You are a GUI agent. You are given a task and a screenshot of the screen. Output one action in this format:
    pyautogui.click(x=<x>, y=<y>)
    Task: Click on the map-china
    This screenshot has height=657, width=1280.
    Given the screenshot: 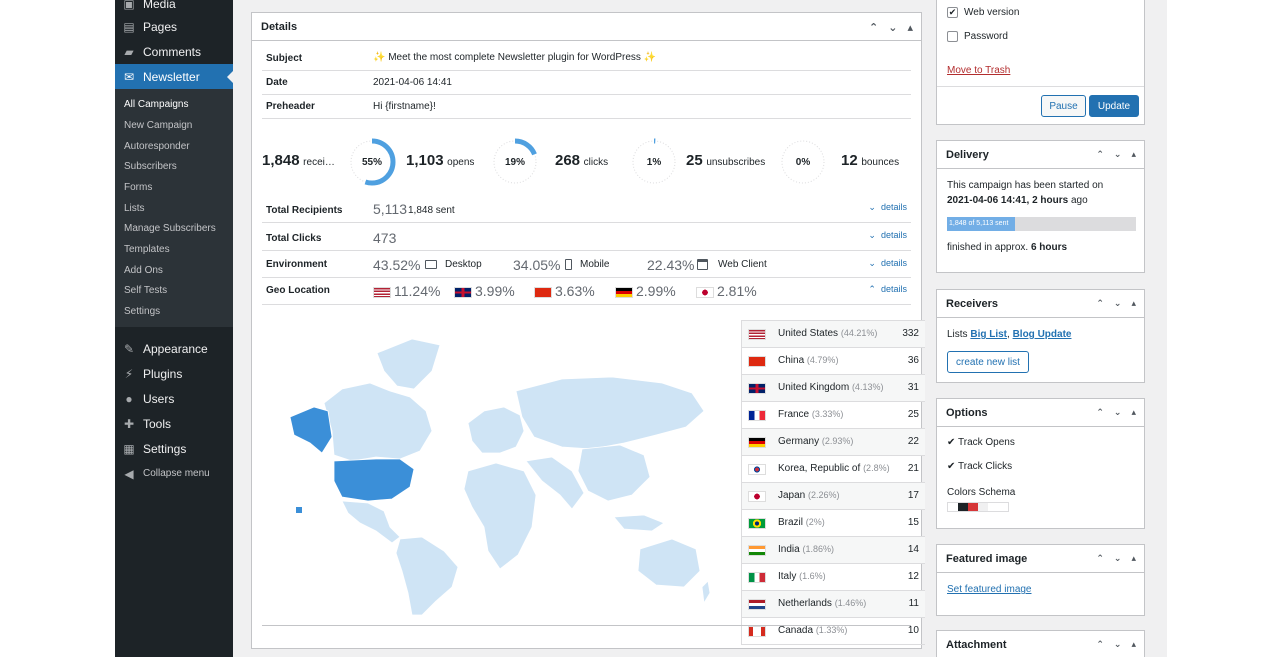 What is the action you would take?
    pyautogui.click(x=614, y=473)
    